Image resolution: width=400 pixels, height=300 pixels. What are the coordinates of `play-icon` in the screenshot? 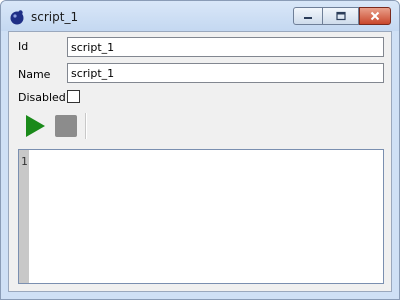 It's located at (35, 126).